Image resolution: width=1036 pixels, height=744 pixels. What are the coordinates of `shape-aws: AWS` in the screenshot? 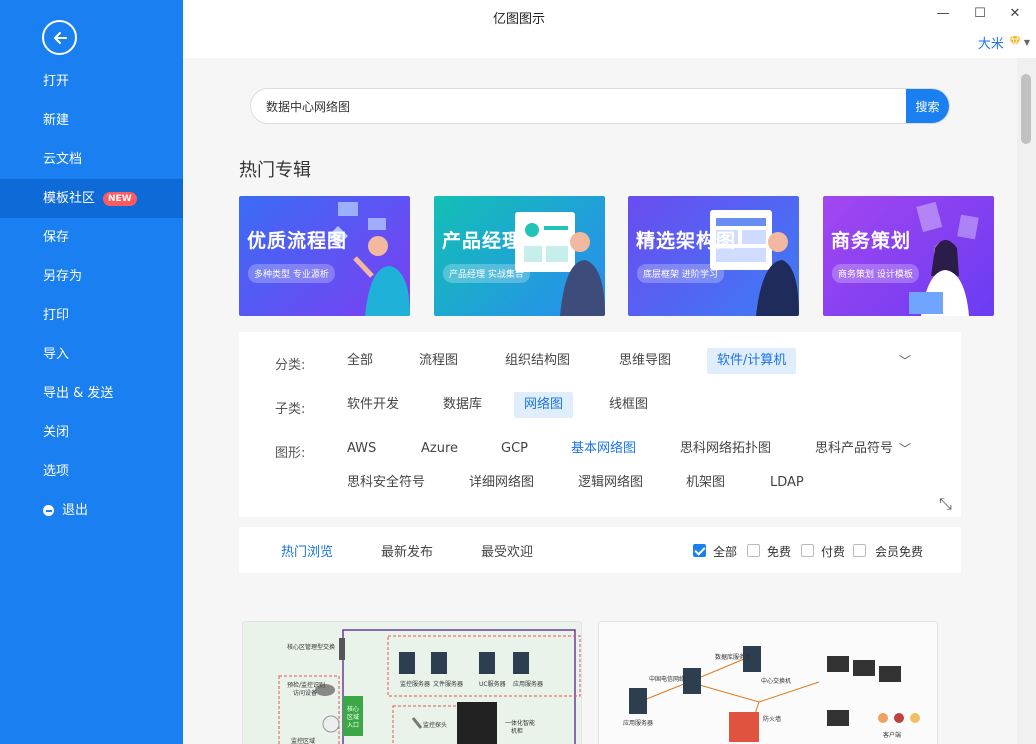 It's located at (361, 449).